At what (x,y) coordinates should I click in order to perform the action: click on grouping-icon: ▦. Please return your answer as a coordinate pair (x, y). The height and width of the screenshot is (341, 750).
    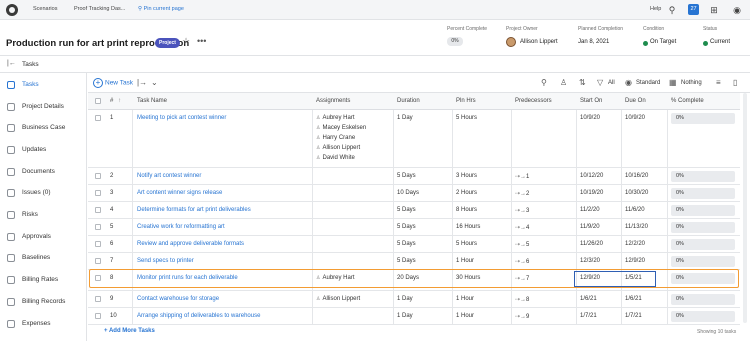
    Looking at the image, I should click on (673, 82).